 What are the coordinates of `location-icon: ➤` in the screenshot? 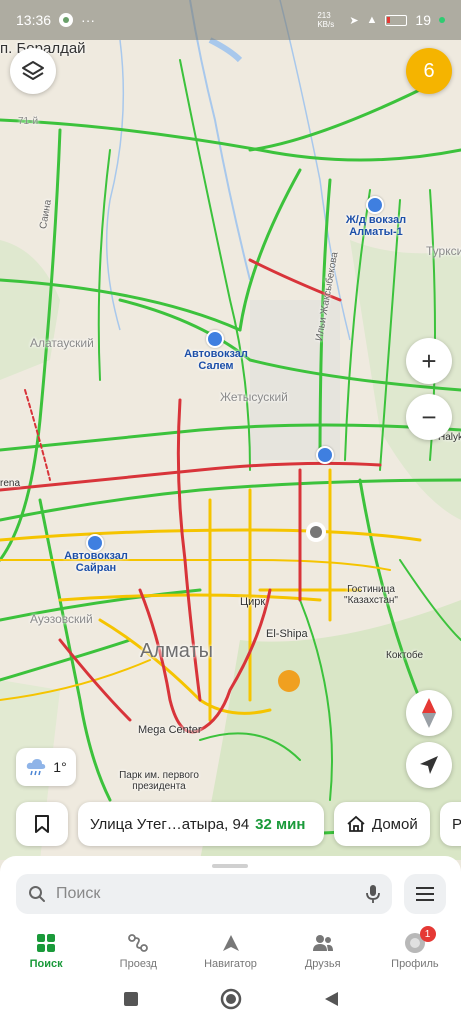 It's located at (354, 20).